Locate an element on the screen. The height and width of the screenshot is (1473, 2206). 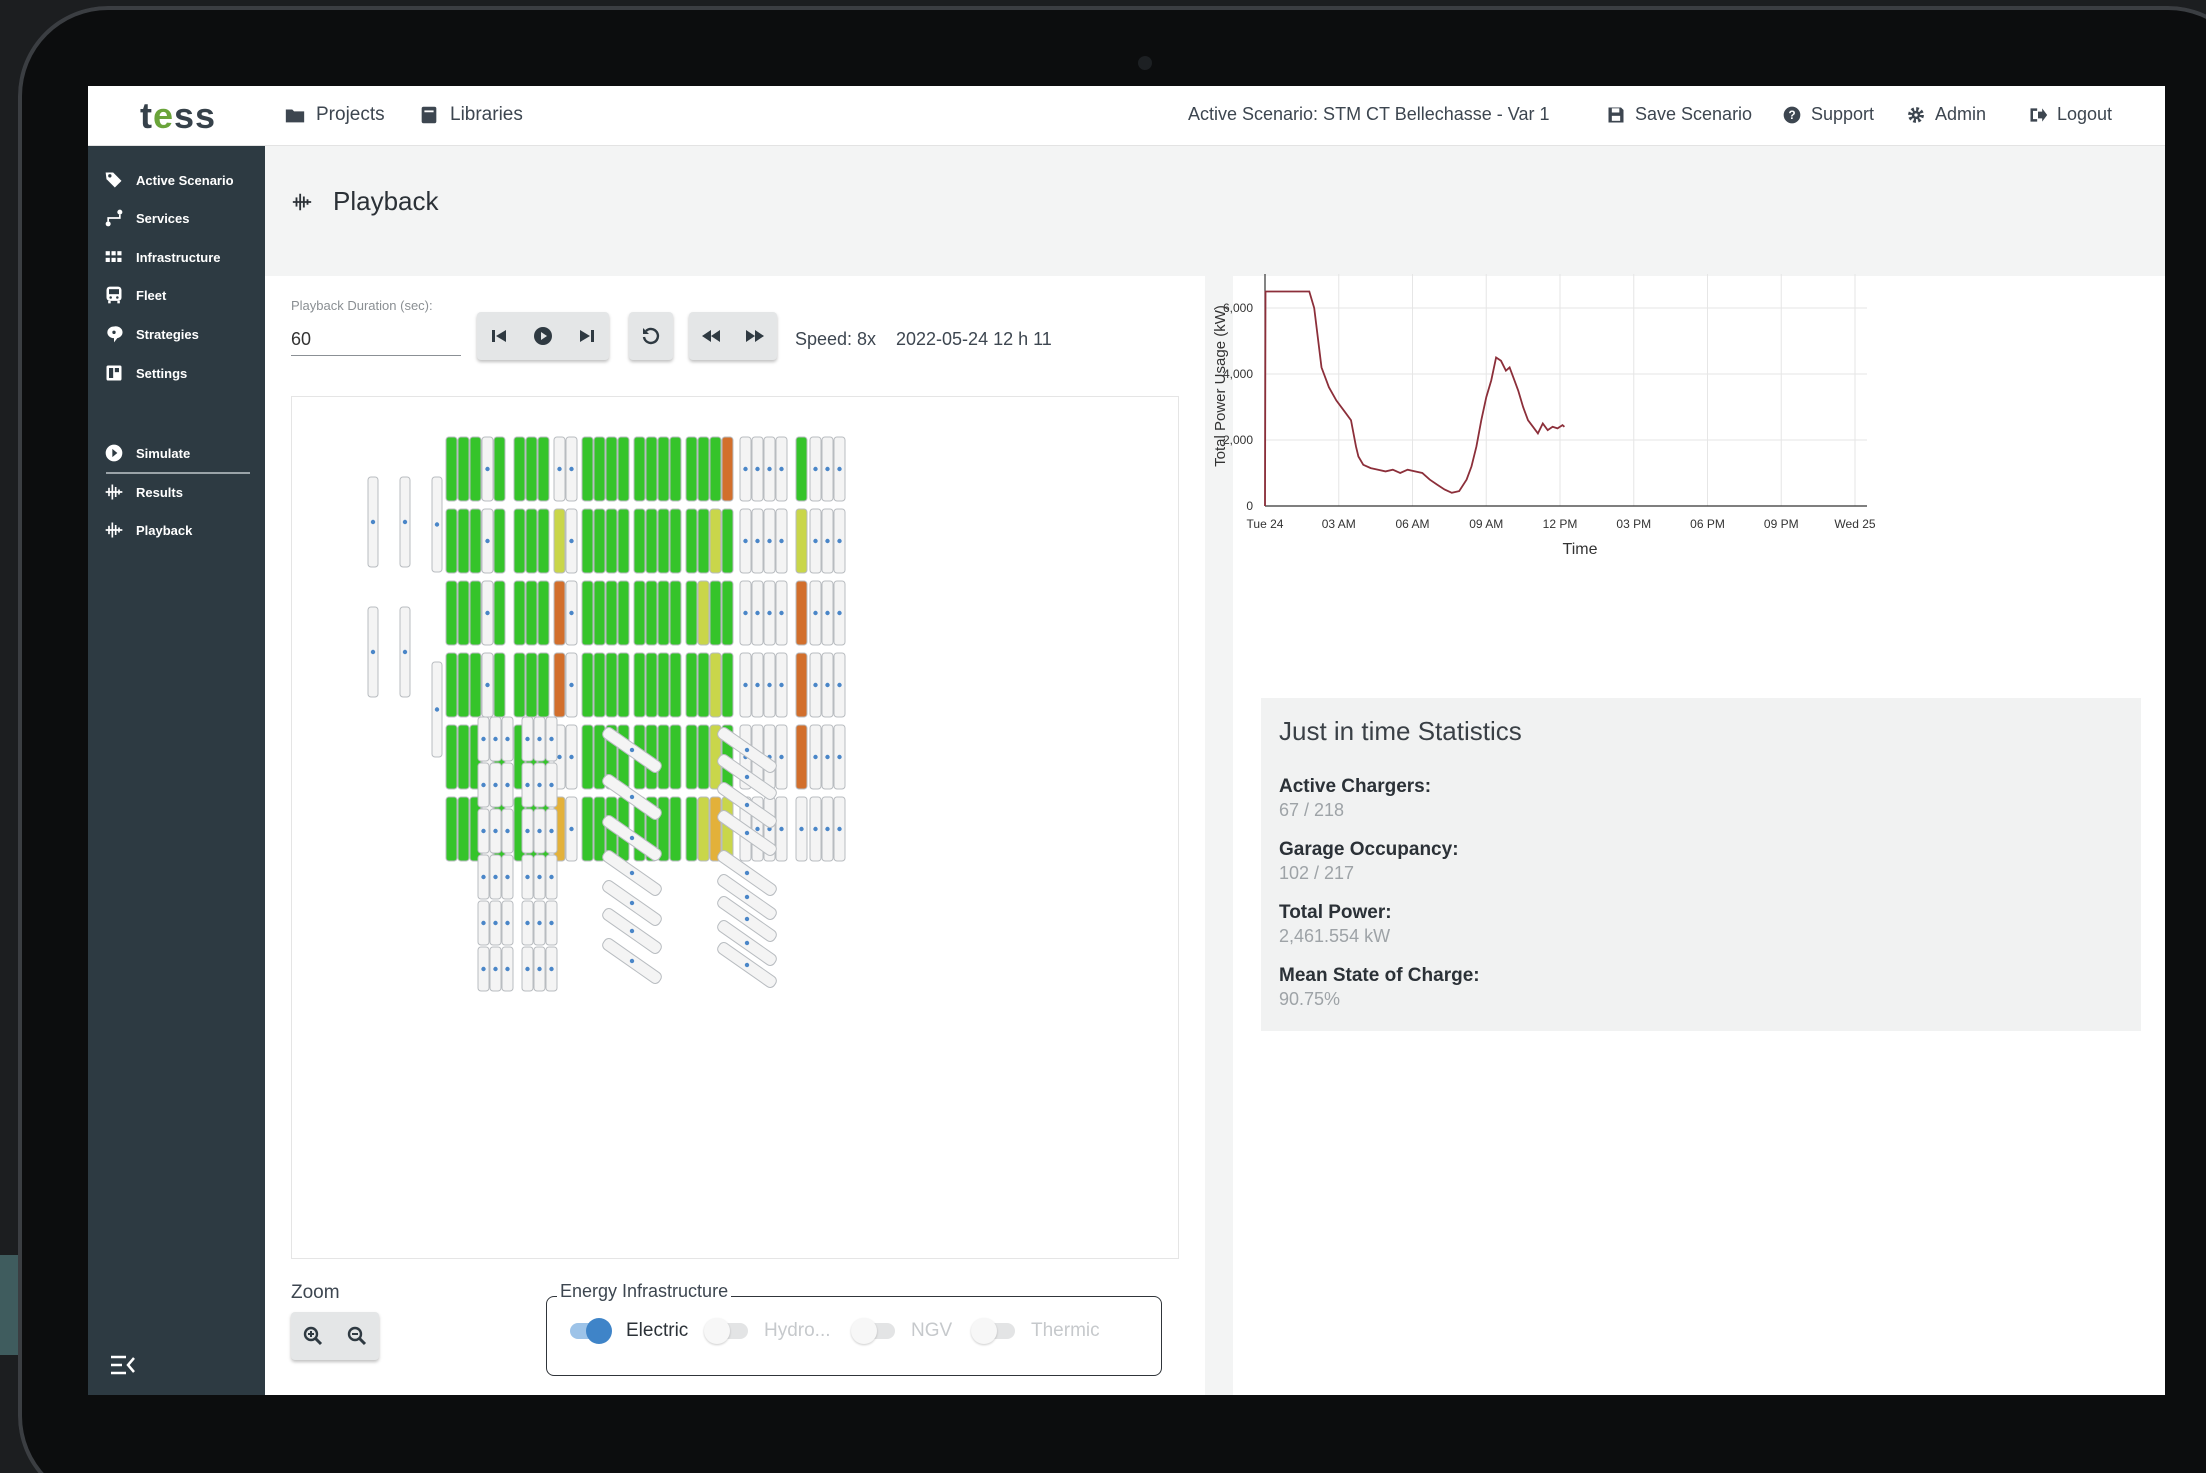
projects-label: Projects is located at coordinates (350, 114).